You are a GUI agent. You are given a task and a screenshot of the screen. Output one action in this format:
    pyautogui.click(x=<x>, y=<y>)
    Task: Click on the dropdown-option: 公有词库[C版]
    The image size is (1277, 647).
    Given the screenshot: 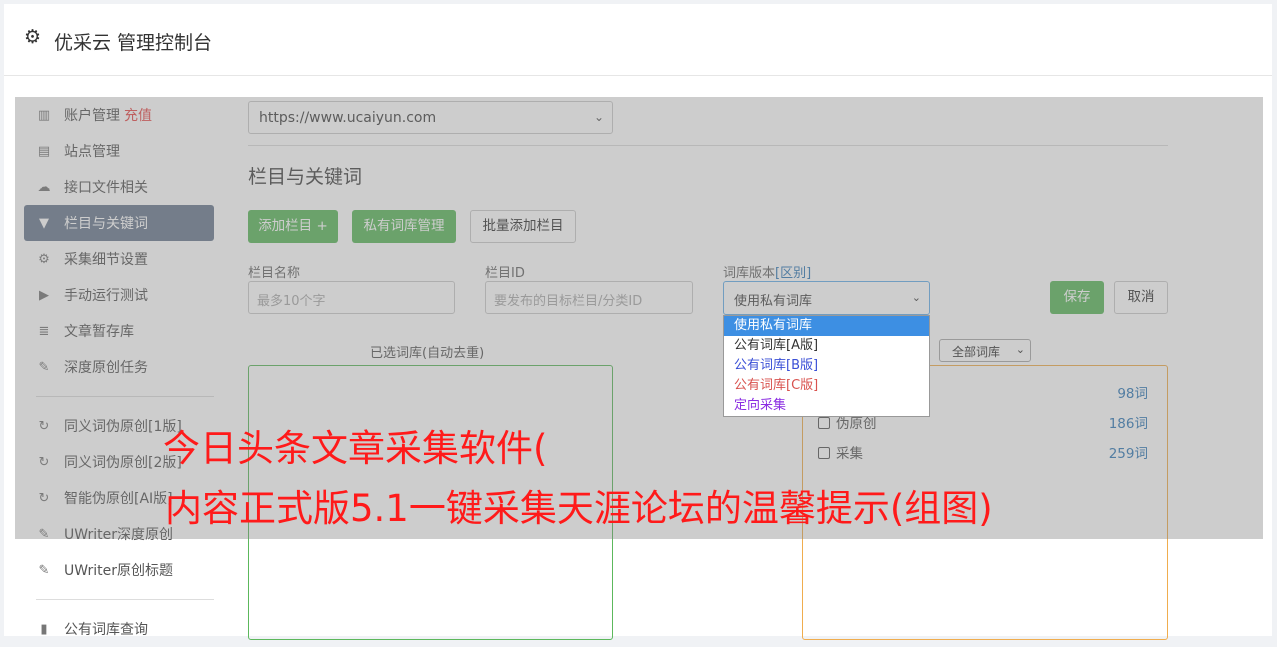 What is the action you would take?
    pyautogui.click(x=826, y=386)
    